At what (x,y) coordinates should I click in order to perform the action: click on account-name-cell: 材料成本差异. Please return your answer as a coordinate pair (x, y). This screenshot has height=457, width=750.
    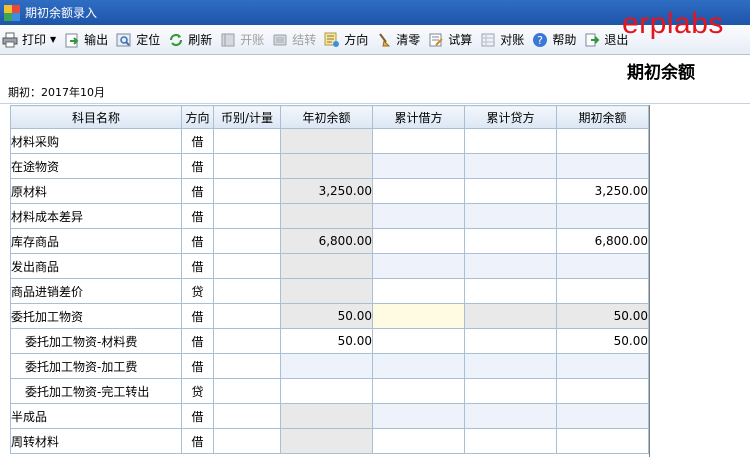
    Looking at the image, I should click on (96, 216).